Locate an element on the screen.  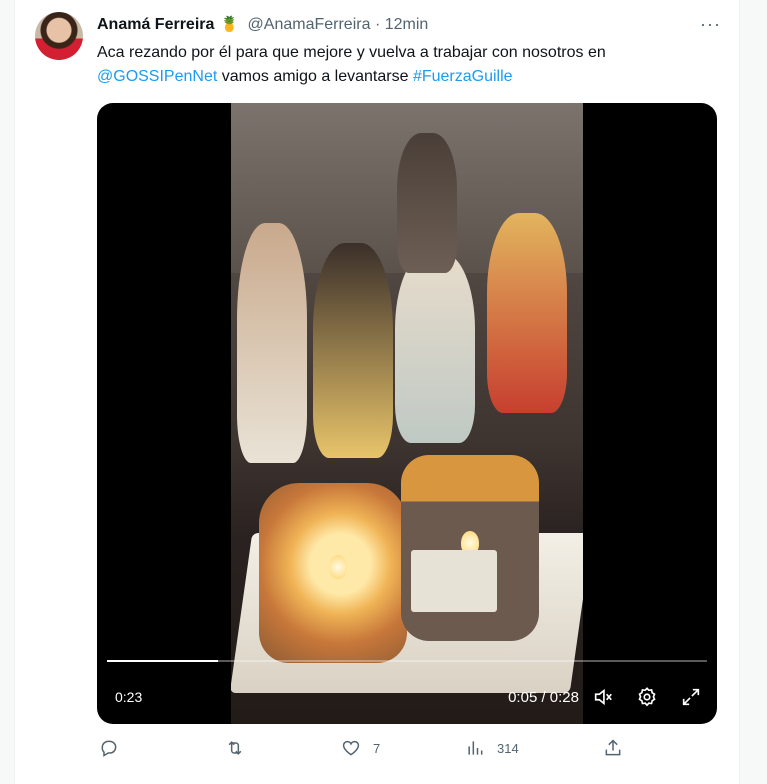
retweet-icon is located at coordinates (235, 748).